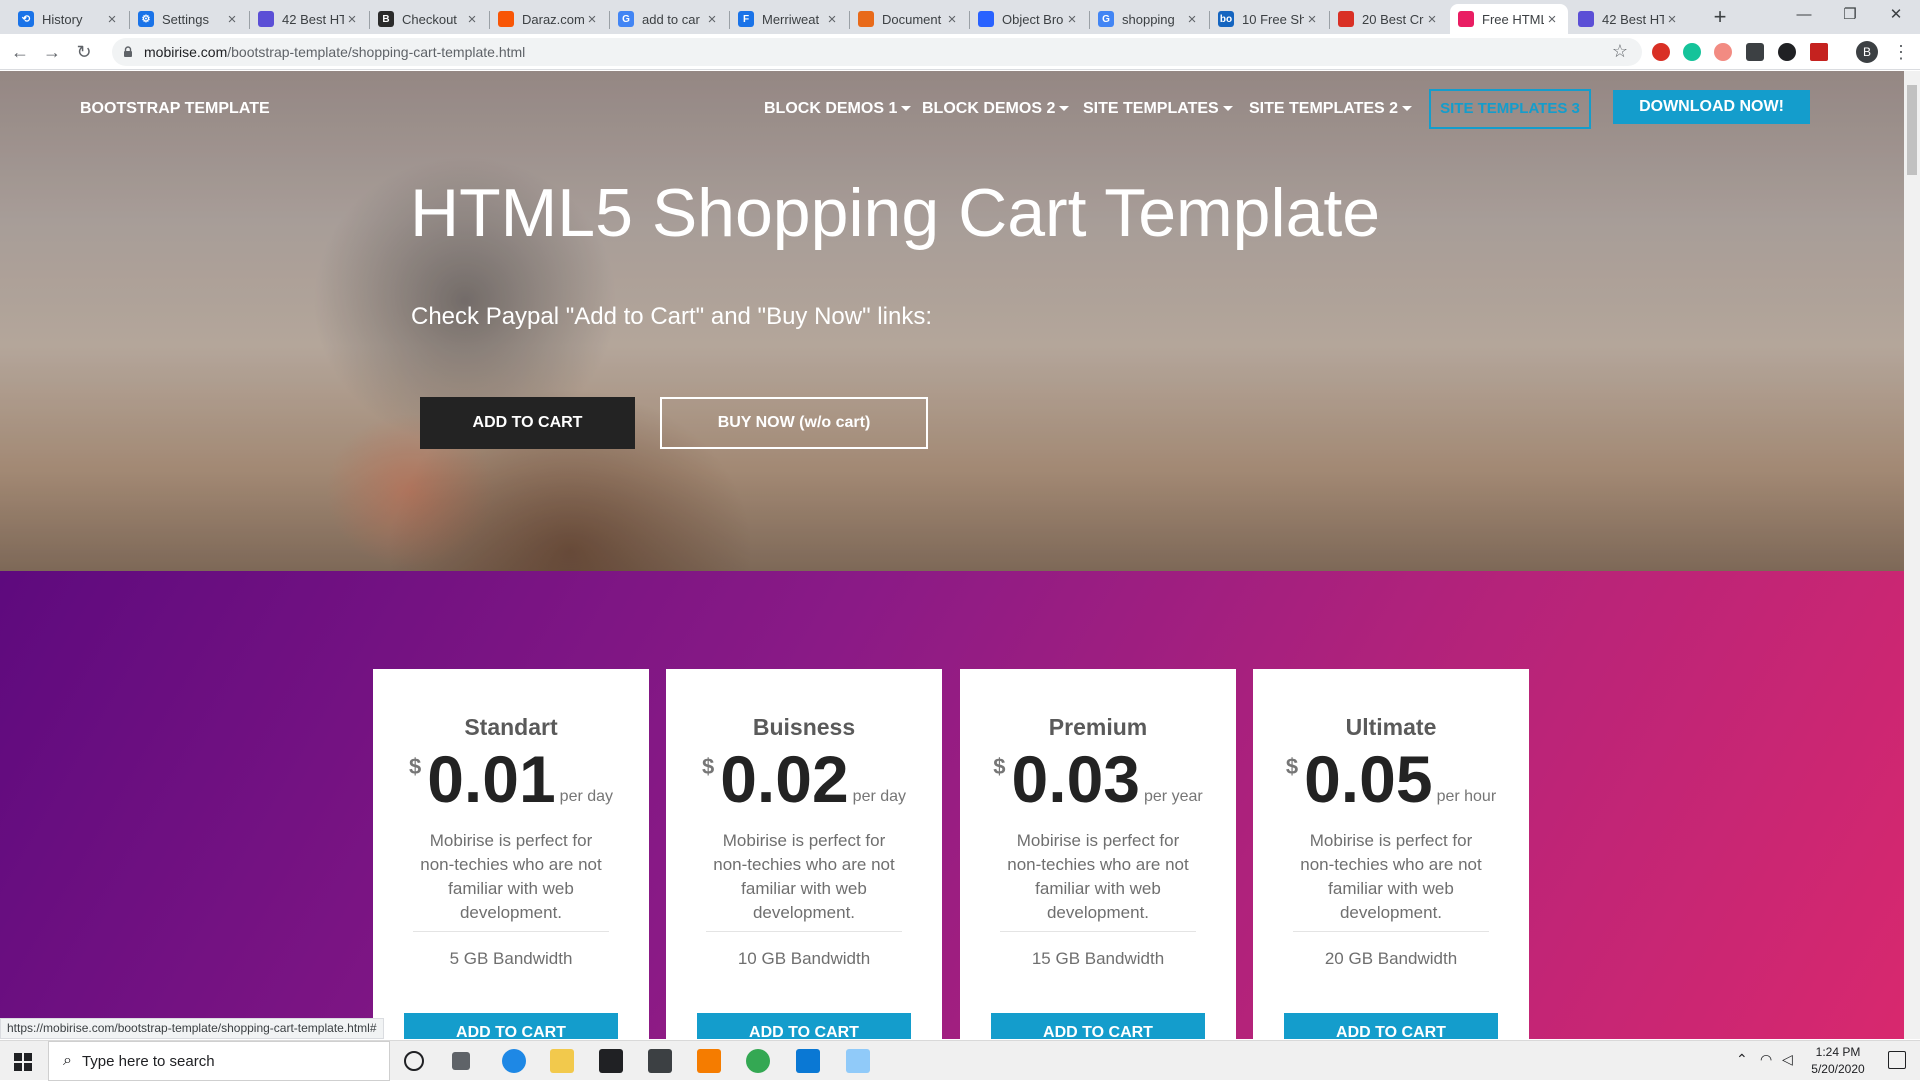 This screenshot has height=1081, width=1920. Describe the element at coordinates (189, 19) in the screenshot. I see `browser-tab: ⚙ Settings ×` at that location.